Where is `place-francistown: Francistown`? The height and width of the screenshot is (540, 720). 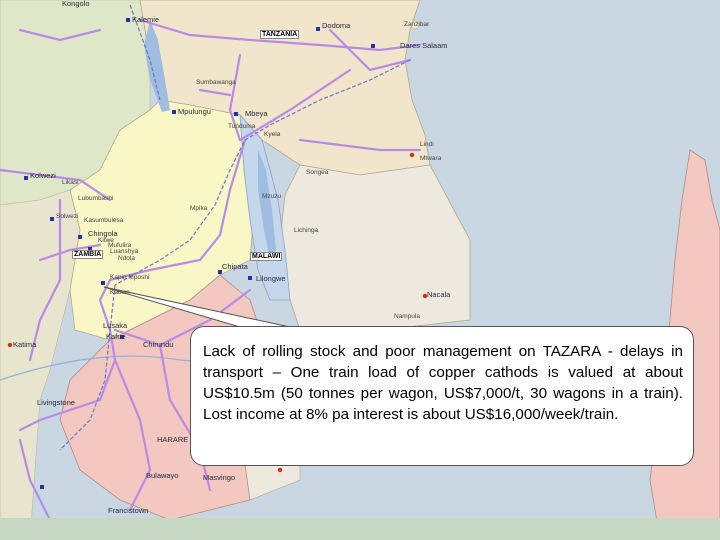
place-francistown: Francistown is located at coordinates (128, 510).